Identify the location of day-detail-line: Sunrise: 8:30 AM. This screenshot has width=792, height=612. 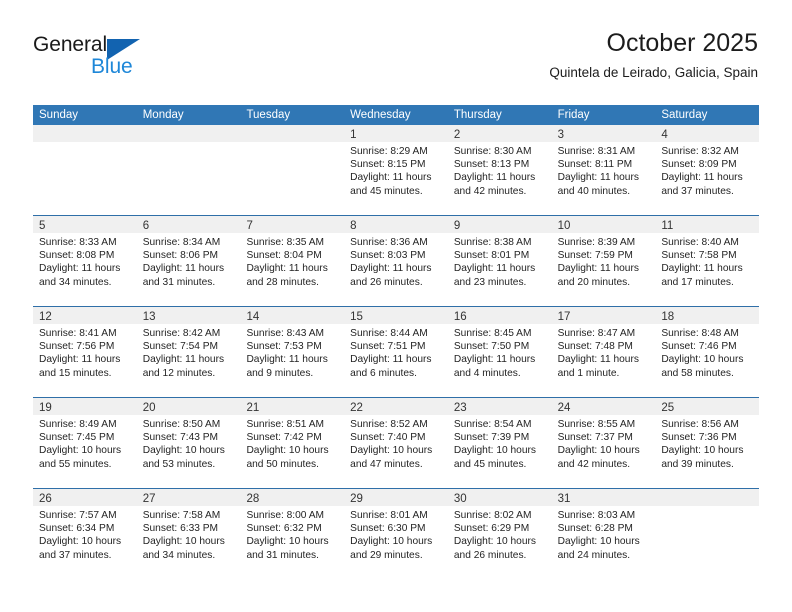
(492, 151).